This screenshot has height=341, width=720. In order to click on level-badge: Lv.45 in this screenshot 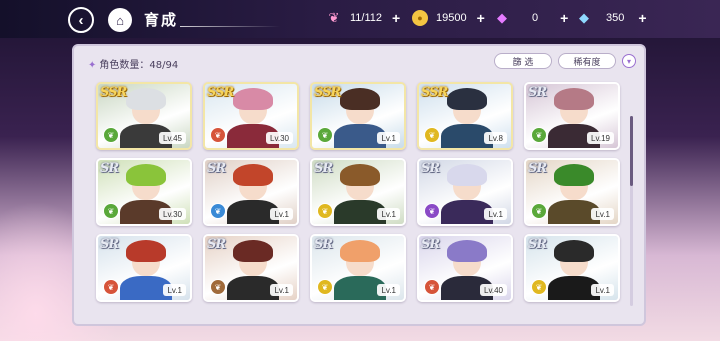, I will do `click(172, 138)`.